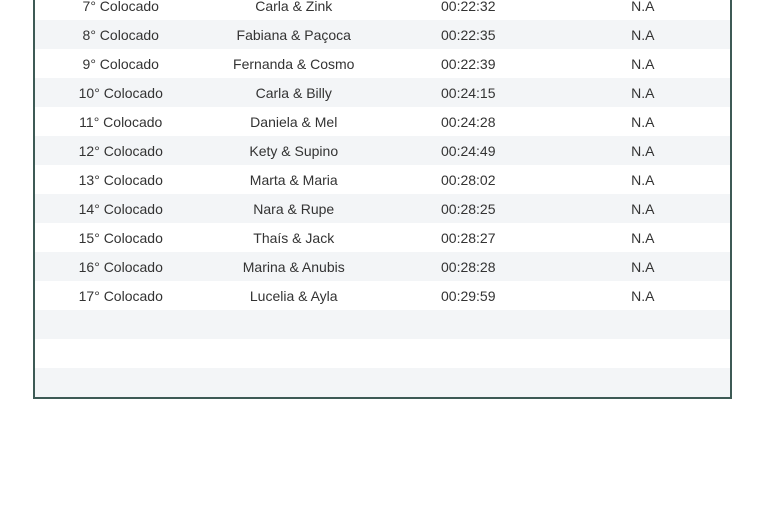  What do you see at coordinates (382, 295) in the screenshot?
I see `table-row: 17° Colocado Lucelia & Ayla 00:29:59 N.A` at bounding box center [382, 295].